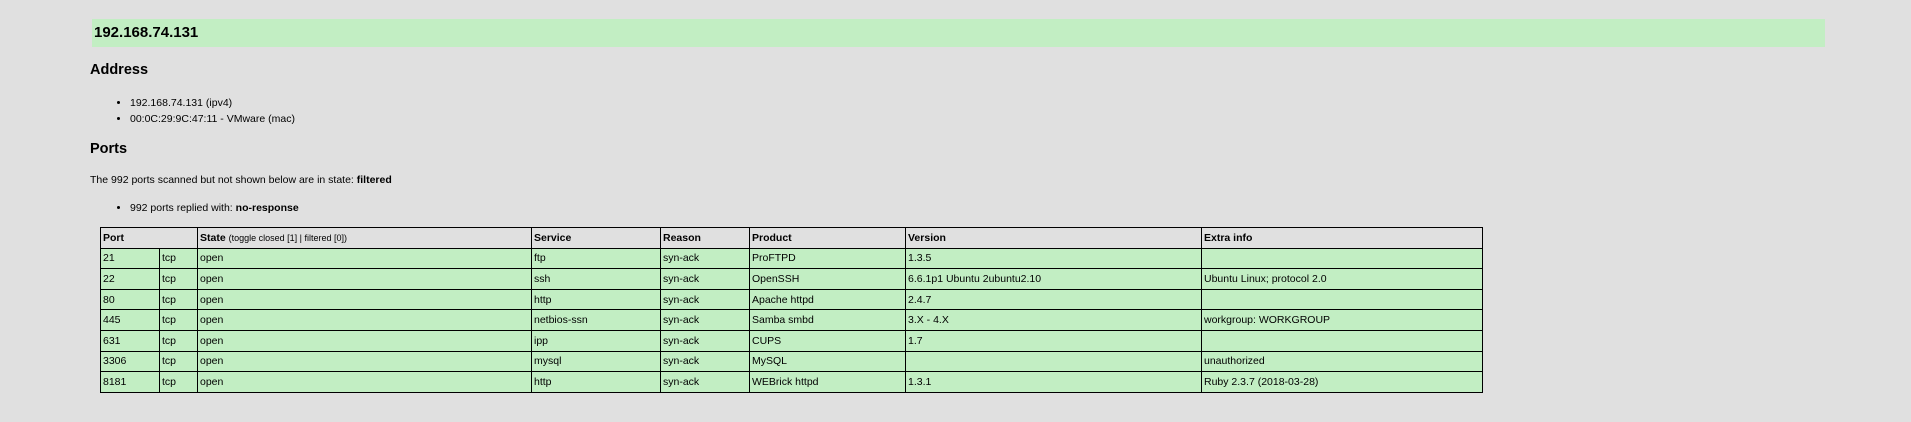  I want to click on cell-product: OpenSSH, so click(827, 279).